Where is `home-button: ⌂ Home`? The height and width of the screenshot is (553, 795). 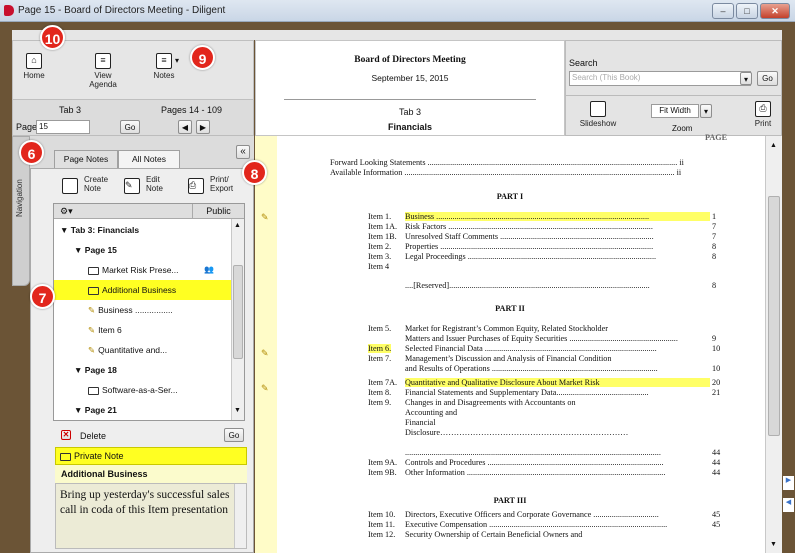 home-button: ⌂ Home is located at coordinates (34, 66).